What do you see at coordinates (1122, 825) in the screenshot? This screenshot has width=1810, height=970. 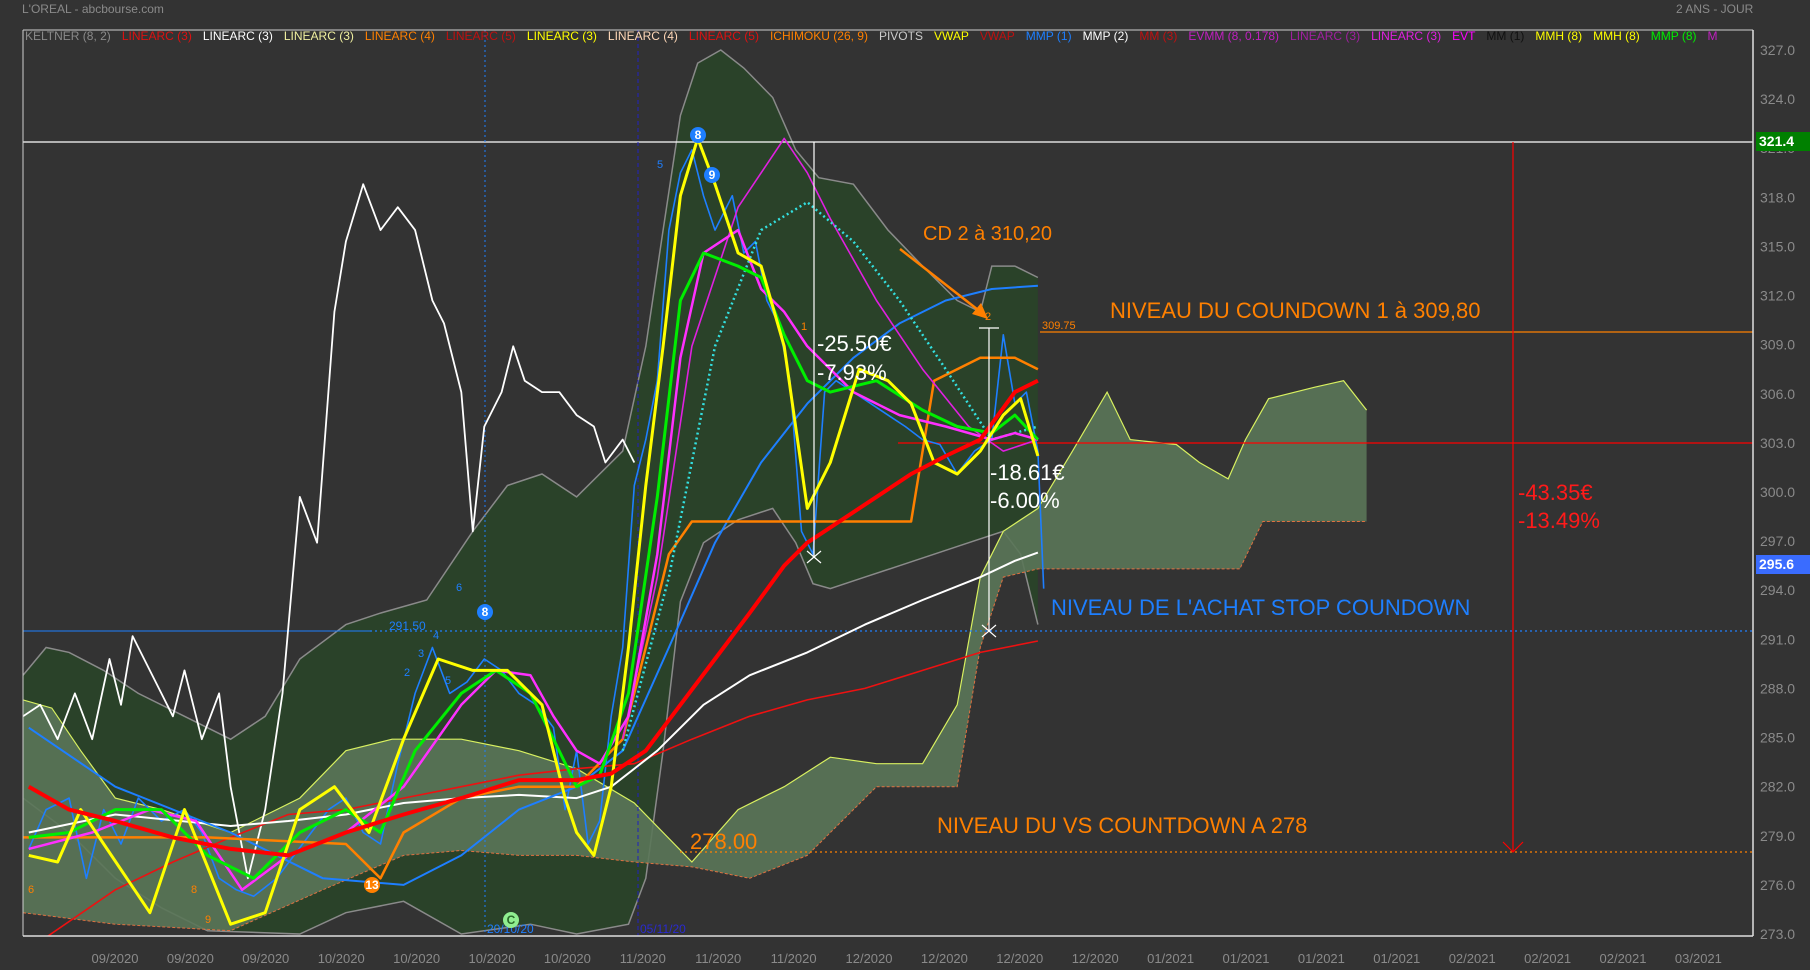 I see `vs-annotation: NIVEAU DU VS COUNTDOWN A 278` at bounding box center [1122, 825].